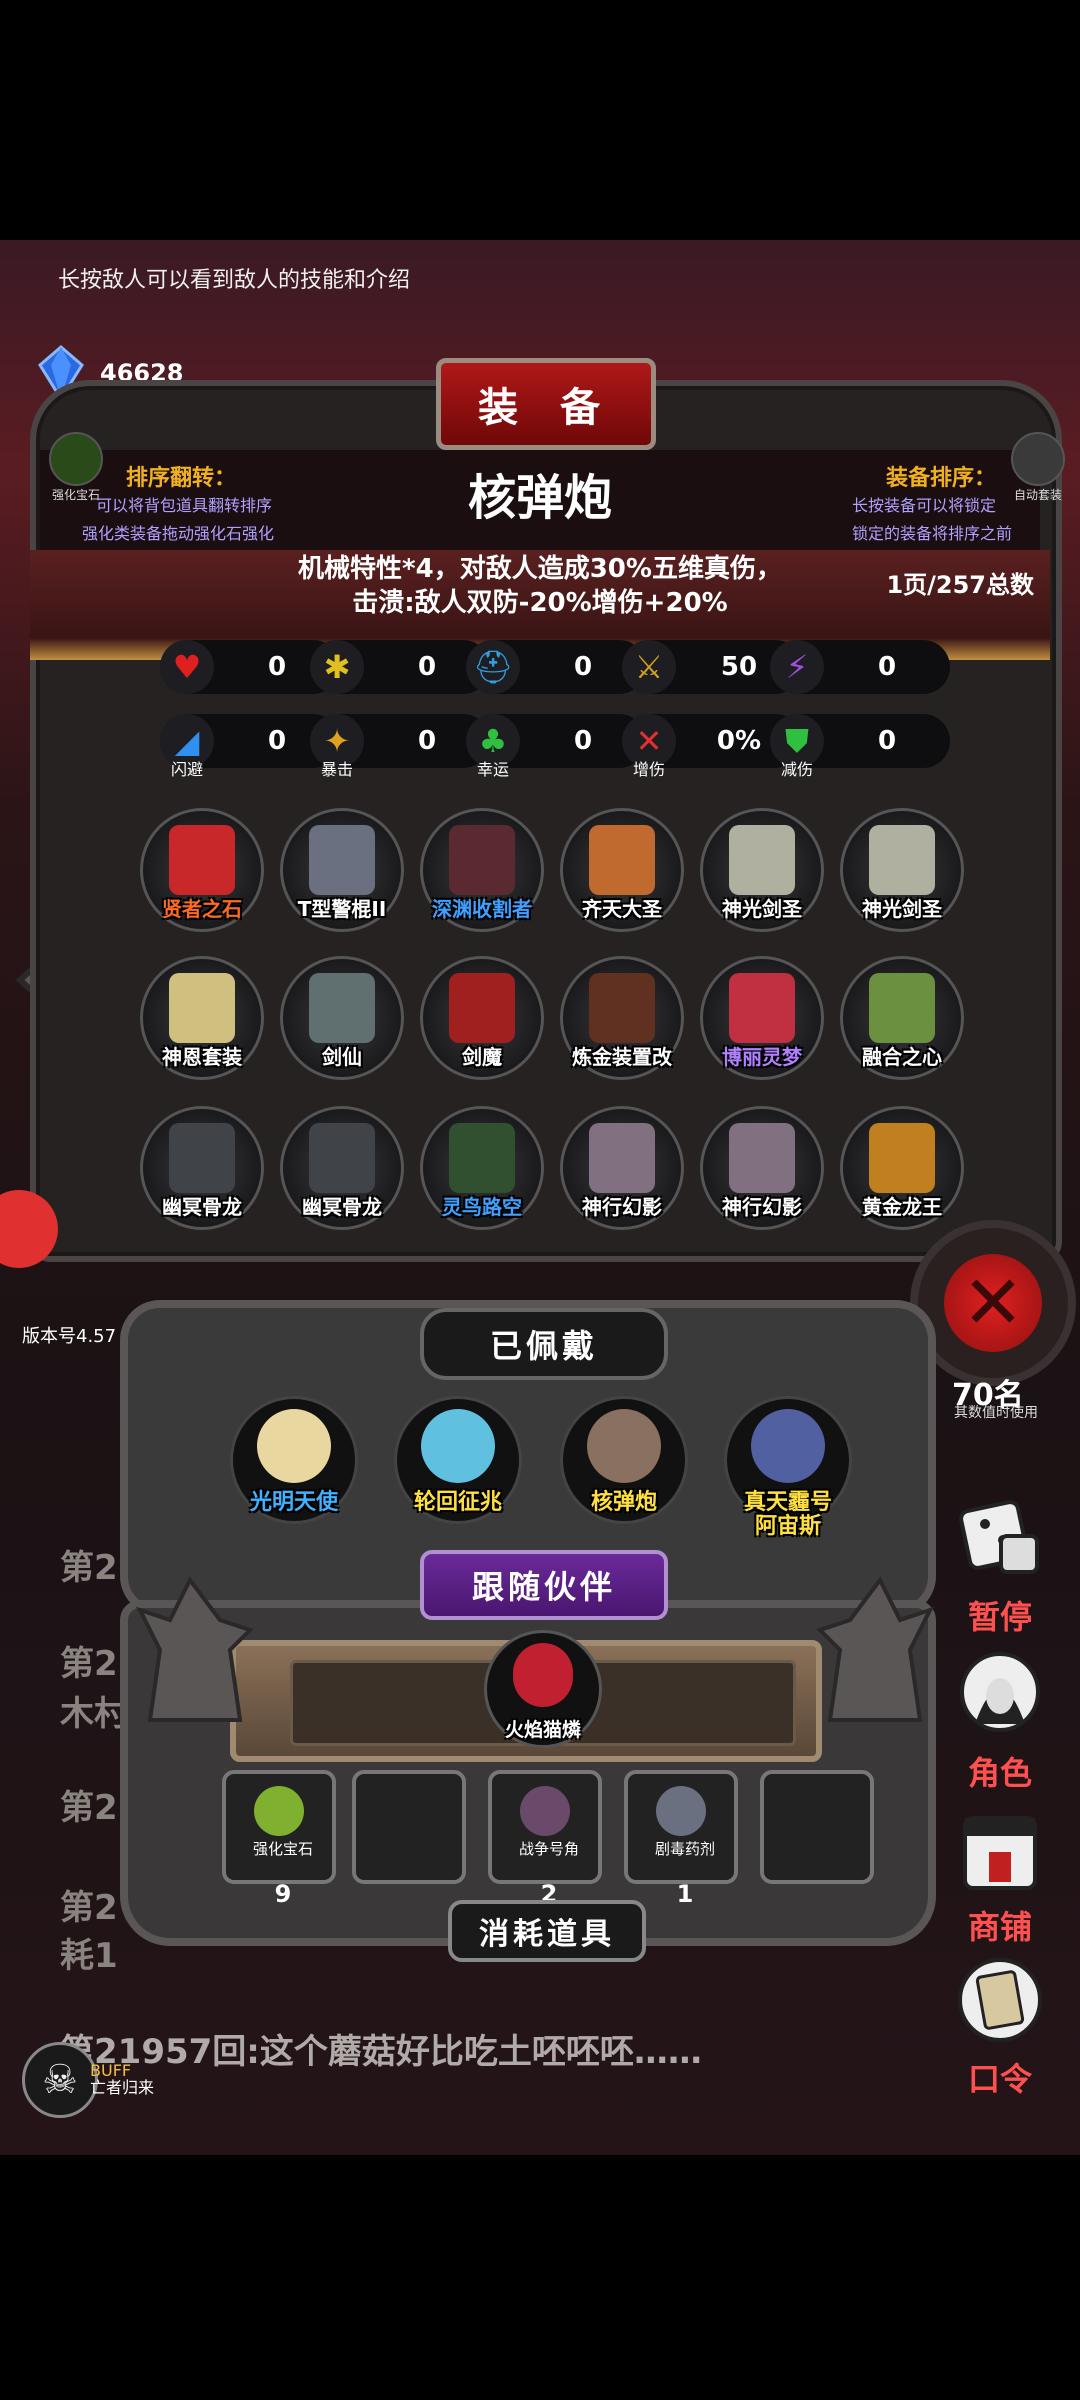 The width and height of the screenshot is (1080, 2400). I want to click on inventory-slot: 贤者之石, so click(202, 870).